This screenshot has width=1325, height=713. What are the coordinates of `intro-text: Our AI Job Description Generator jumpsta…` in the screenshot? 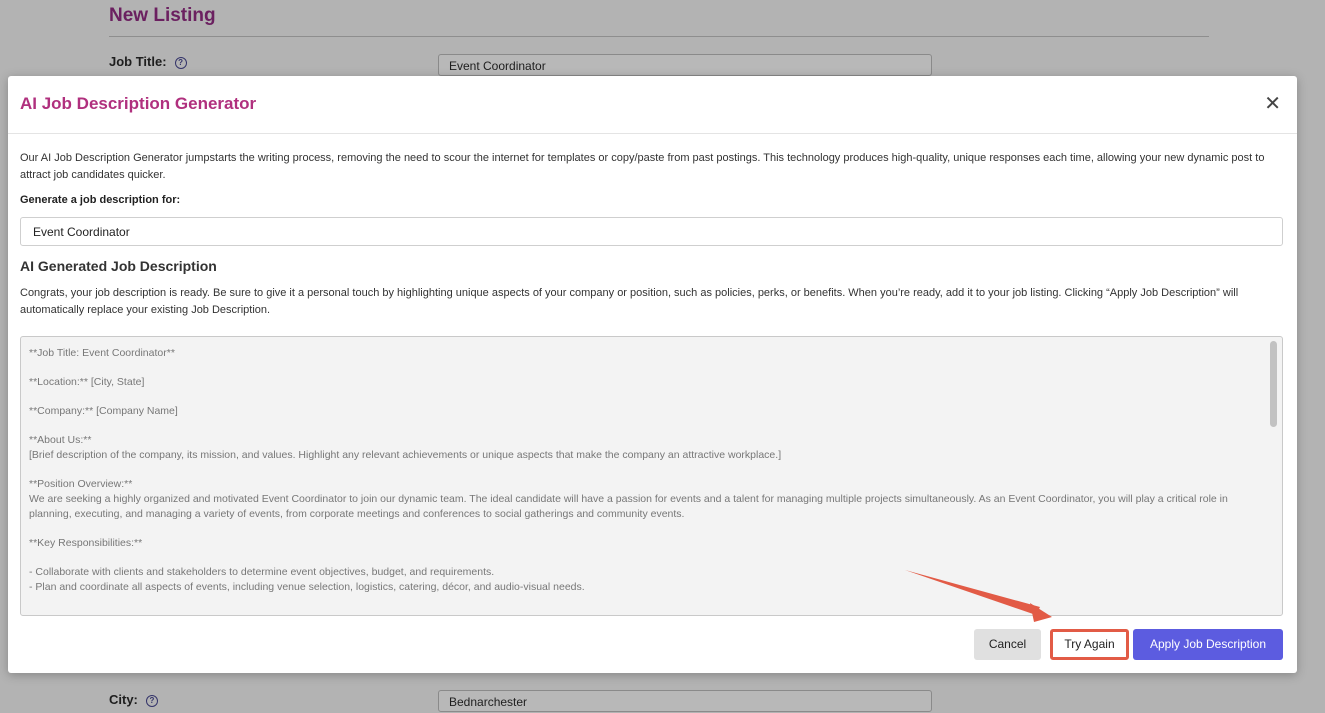 It's located at (642, 166).